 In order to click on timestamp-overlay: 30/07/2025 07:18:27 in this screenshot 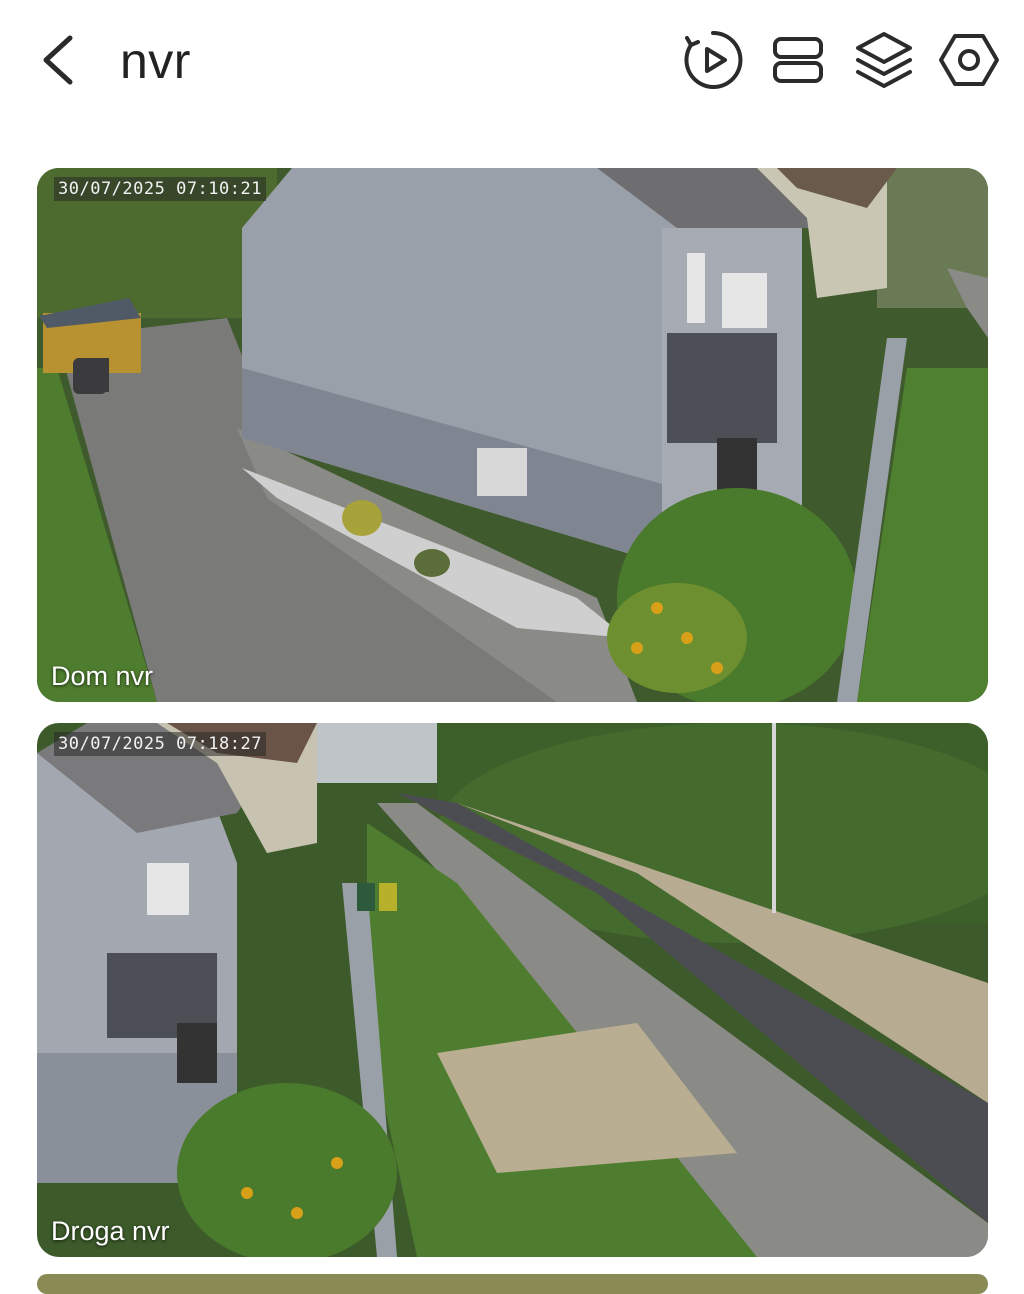, I will do `click(160, 744)`.